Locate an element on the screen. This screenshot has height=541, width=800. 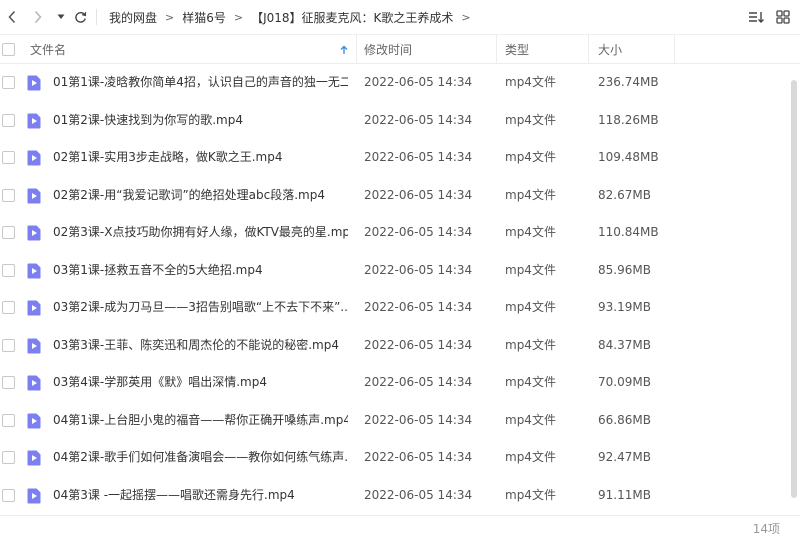
history-dropdown-button is located at coordinates (61, 17).